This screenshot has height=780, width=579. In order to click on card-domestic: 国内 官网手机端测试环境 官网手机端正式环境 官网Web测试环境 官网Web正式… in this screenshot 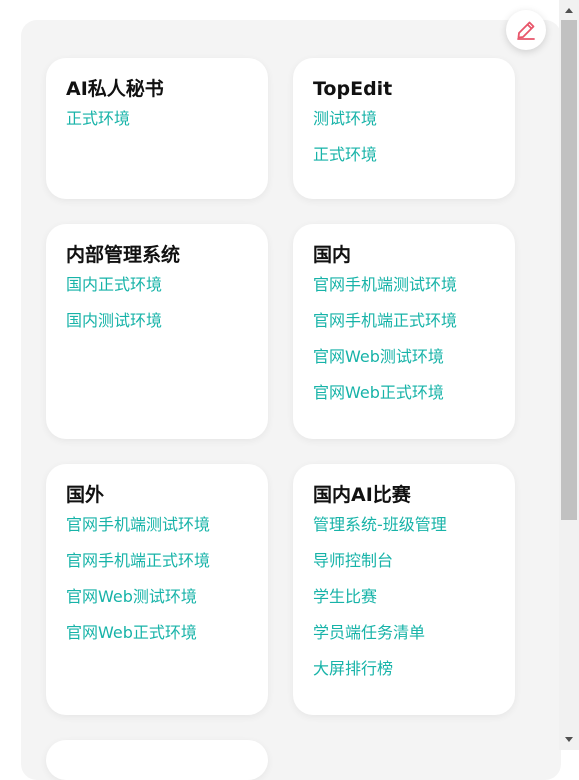, I will do `click(404, 331)`.